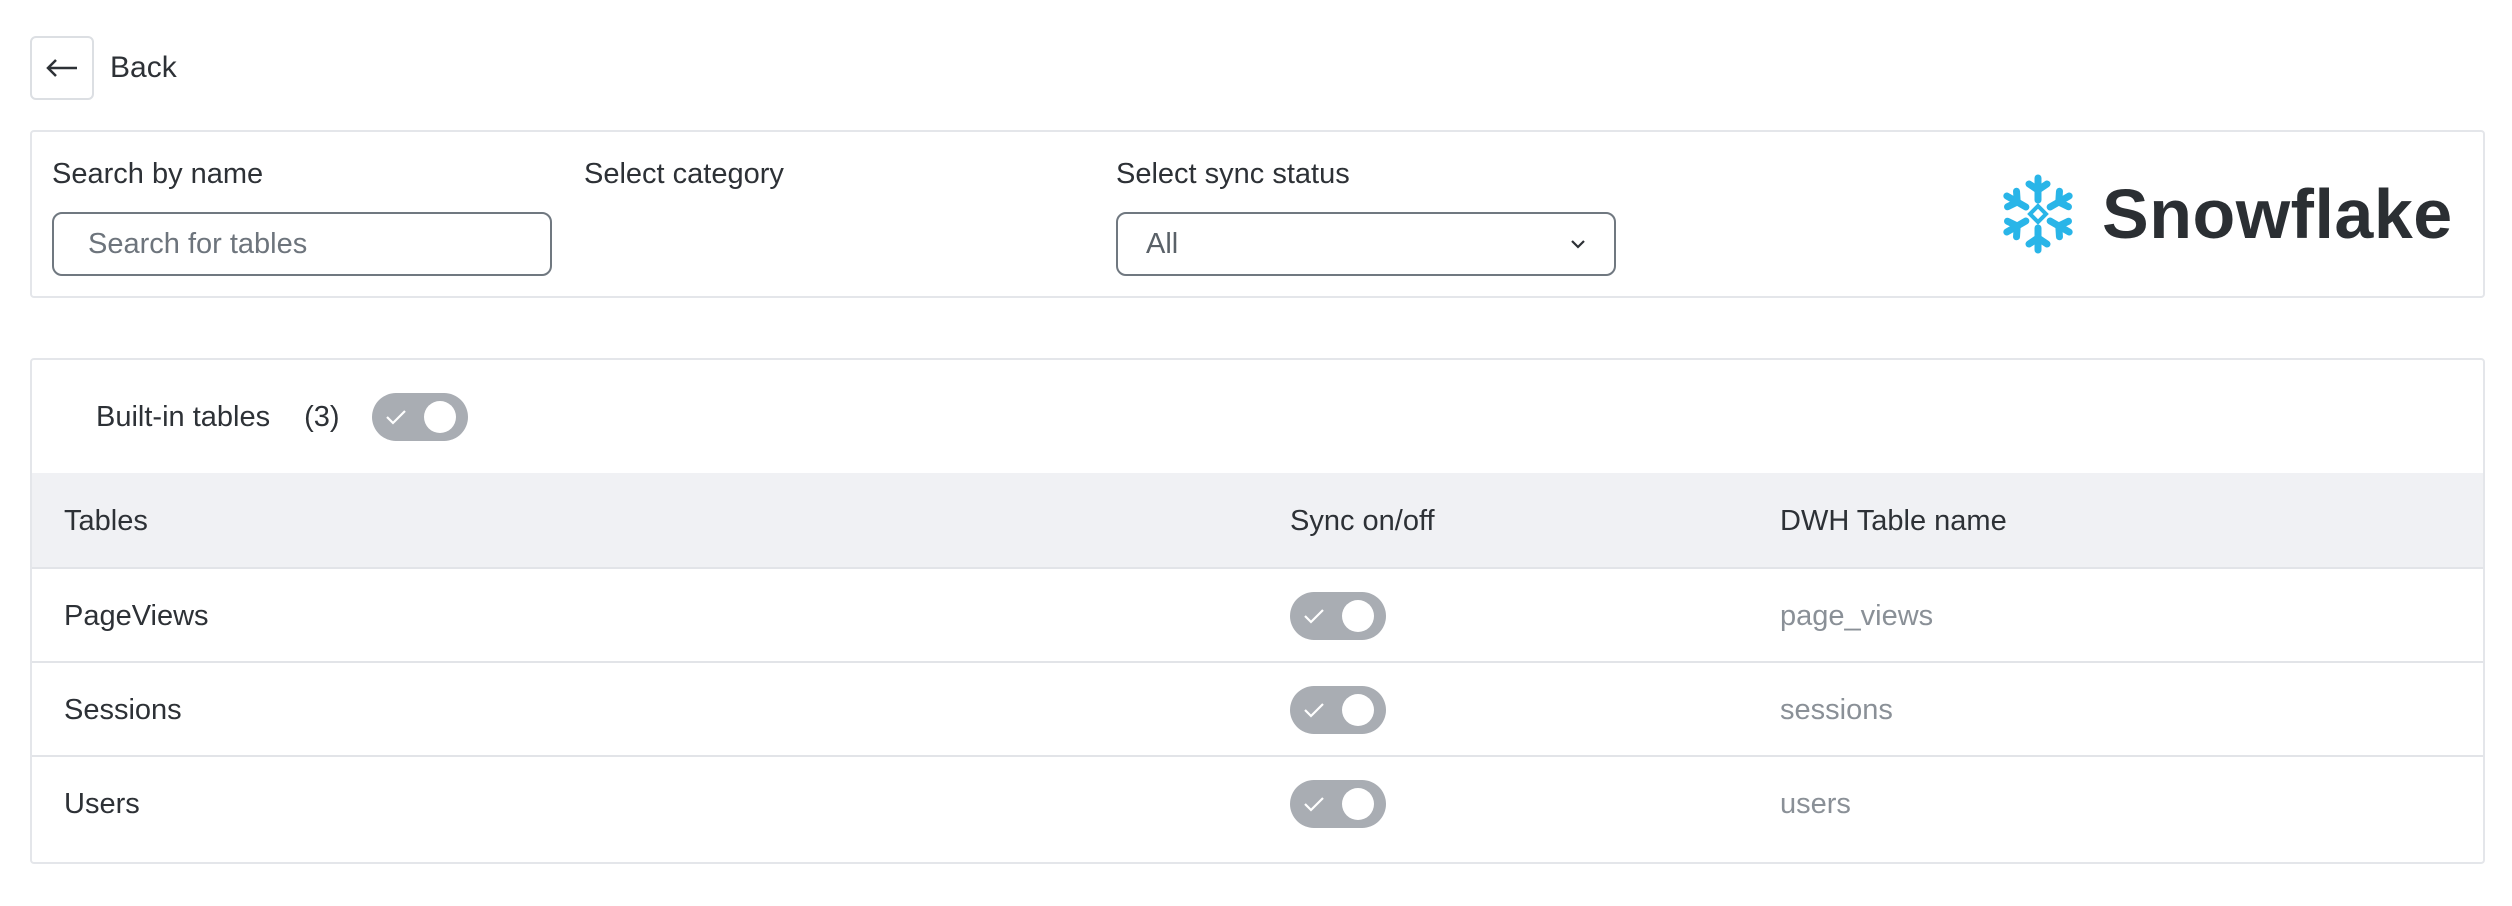  Describe the element at coordinates (183, 416) in the screenshot. I see `group-title: Built-in tables` at that location.